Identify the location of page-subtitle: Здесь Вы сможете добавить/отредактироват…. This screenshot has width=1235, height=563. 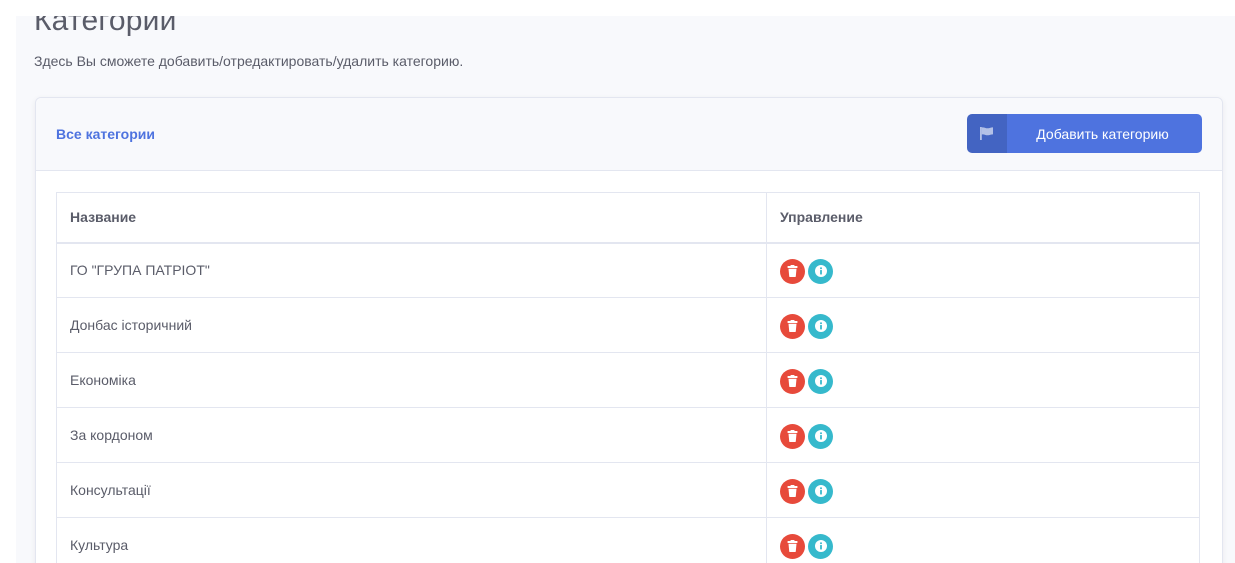
(249, 61).